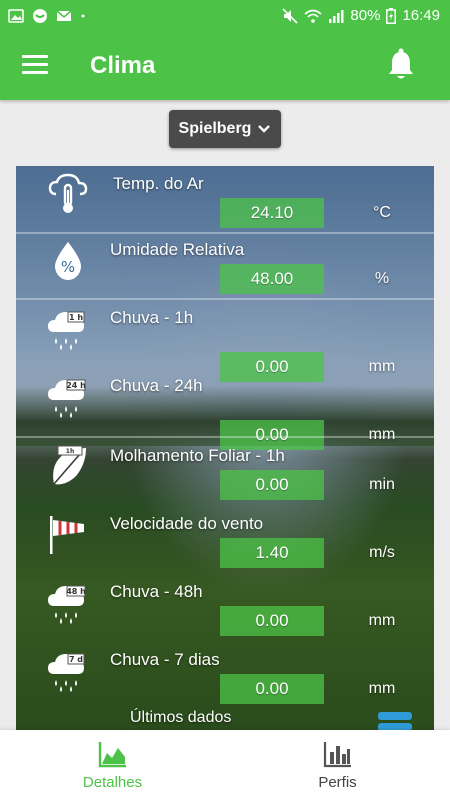 This screenshot has width=450, height=800. I want to click on reading-value: 48.00, so click(272, 279).